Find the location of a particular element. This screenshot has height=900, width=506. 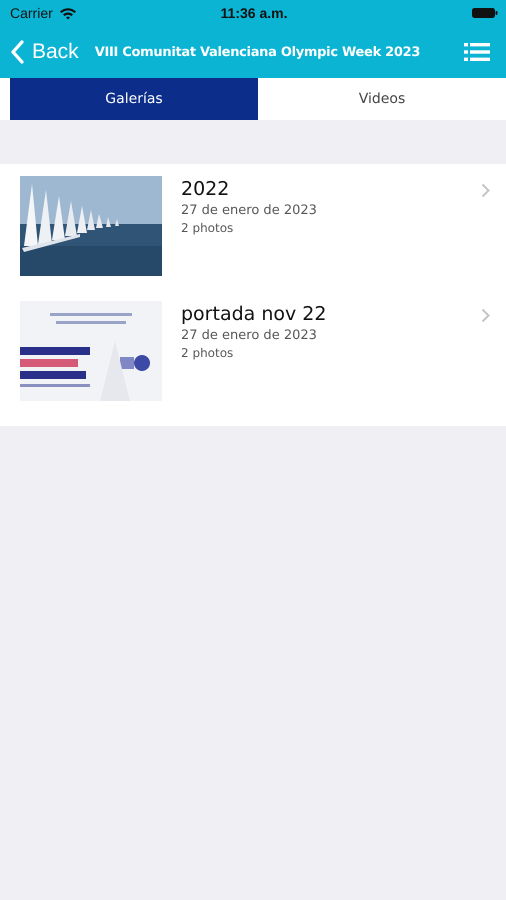

gallery-title: portada nov 22 is located at coordinates (254, 314).